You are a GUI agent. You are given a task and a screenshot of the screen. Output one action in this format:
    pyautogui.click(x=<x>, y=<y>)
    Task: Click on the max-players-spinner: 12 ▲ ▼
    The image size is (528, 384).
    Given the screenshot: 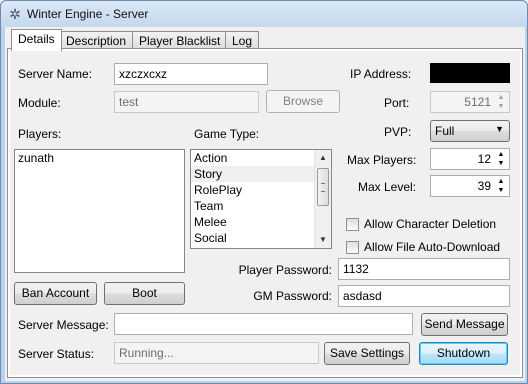 What is the action you would take?
    pyautogui.click(x=470, y=159)
    